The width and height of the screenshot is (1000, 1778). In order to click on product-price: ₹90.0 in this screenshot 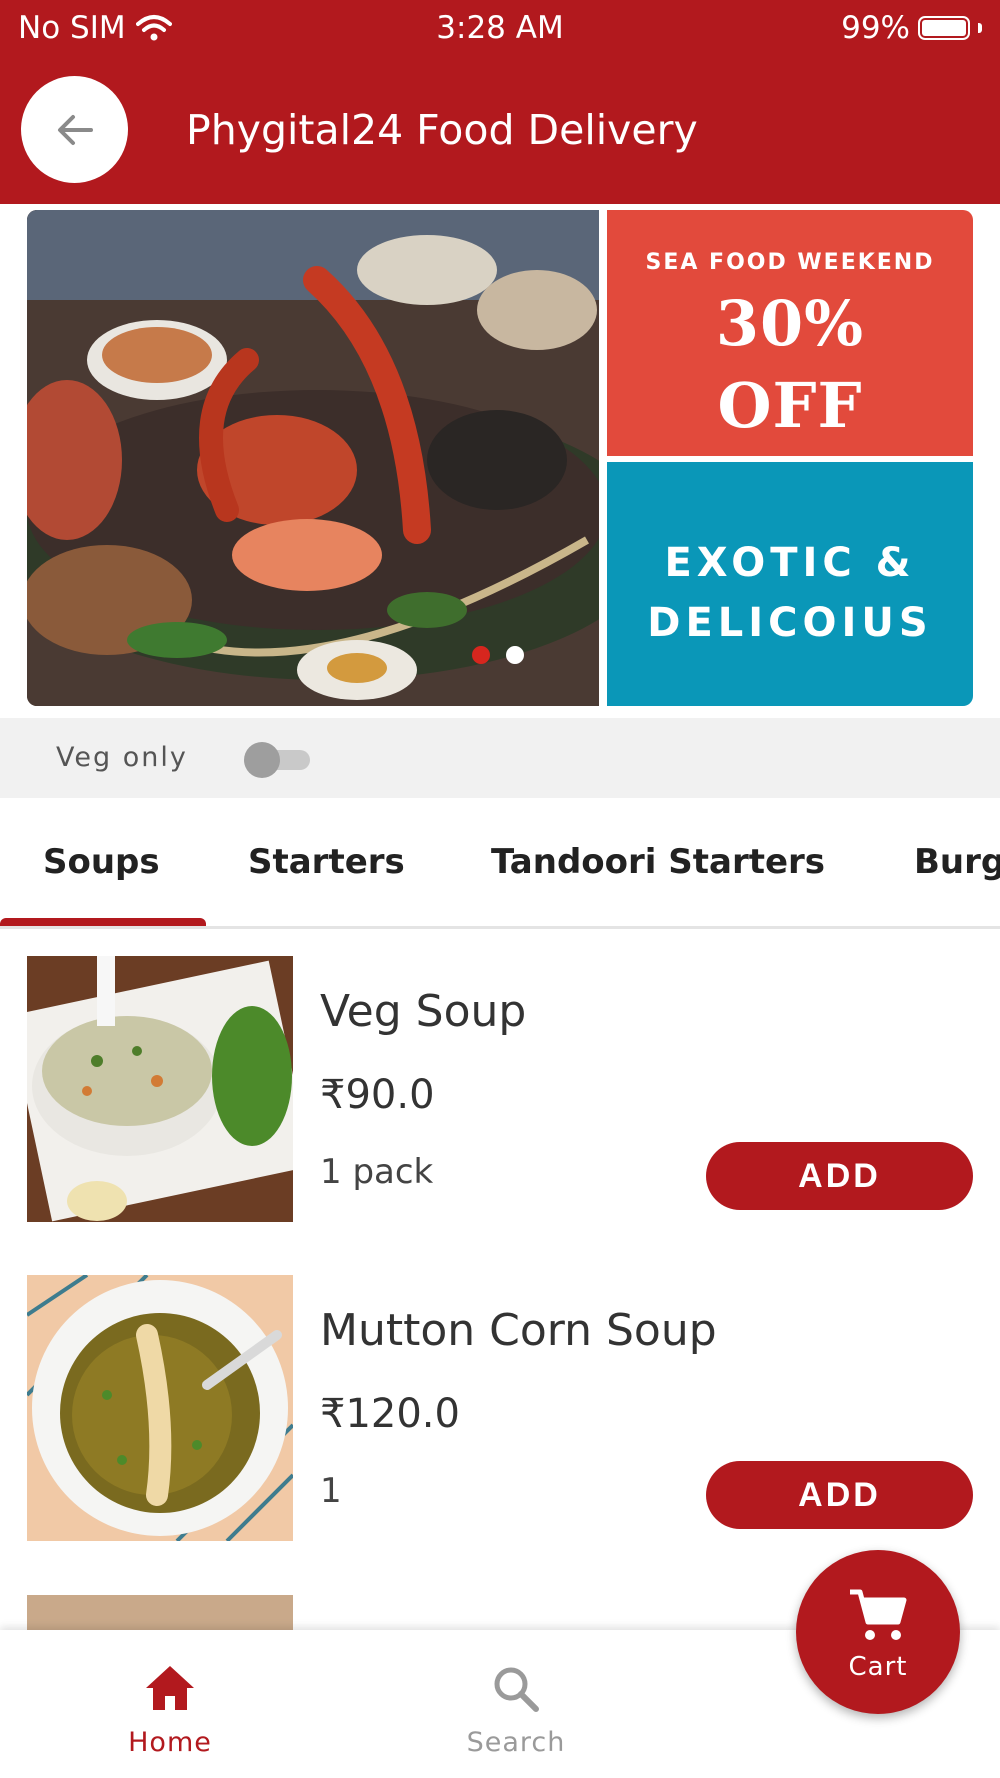, I will do `click(377, 1095)`.